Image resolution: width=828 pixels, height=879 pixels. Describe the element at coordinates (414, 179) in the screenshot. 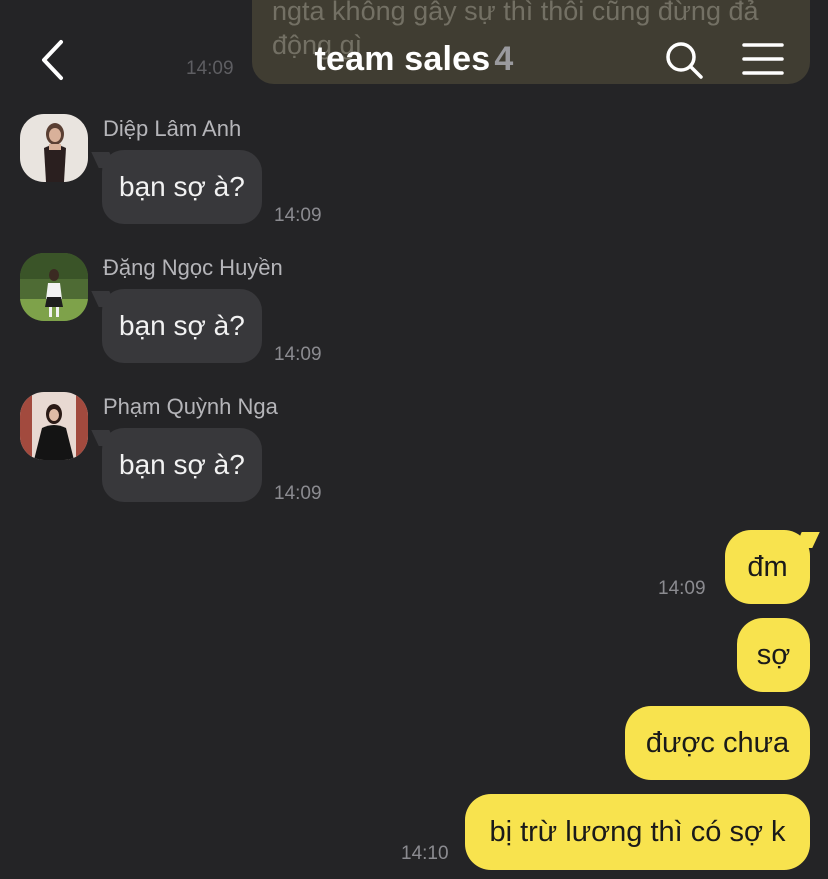

I see `incoming-message: Diệp Lâm Anh bạn sợ à? 14:09` at that location.